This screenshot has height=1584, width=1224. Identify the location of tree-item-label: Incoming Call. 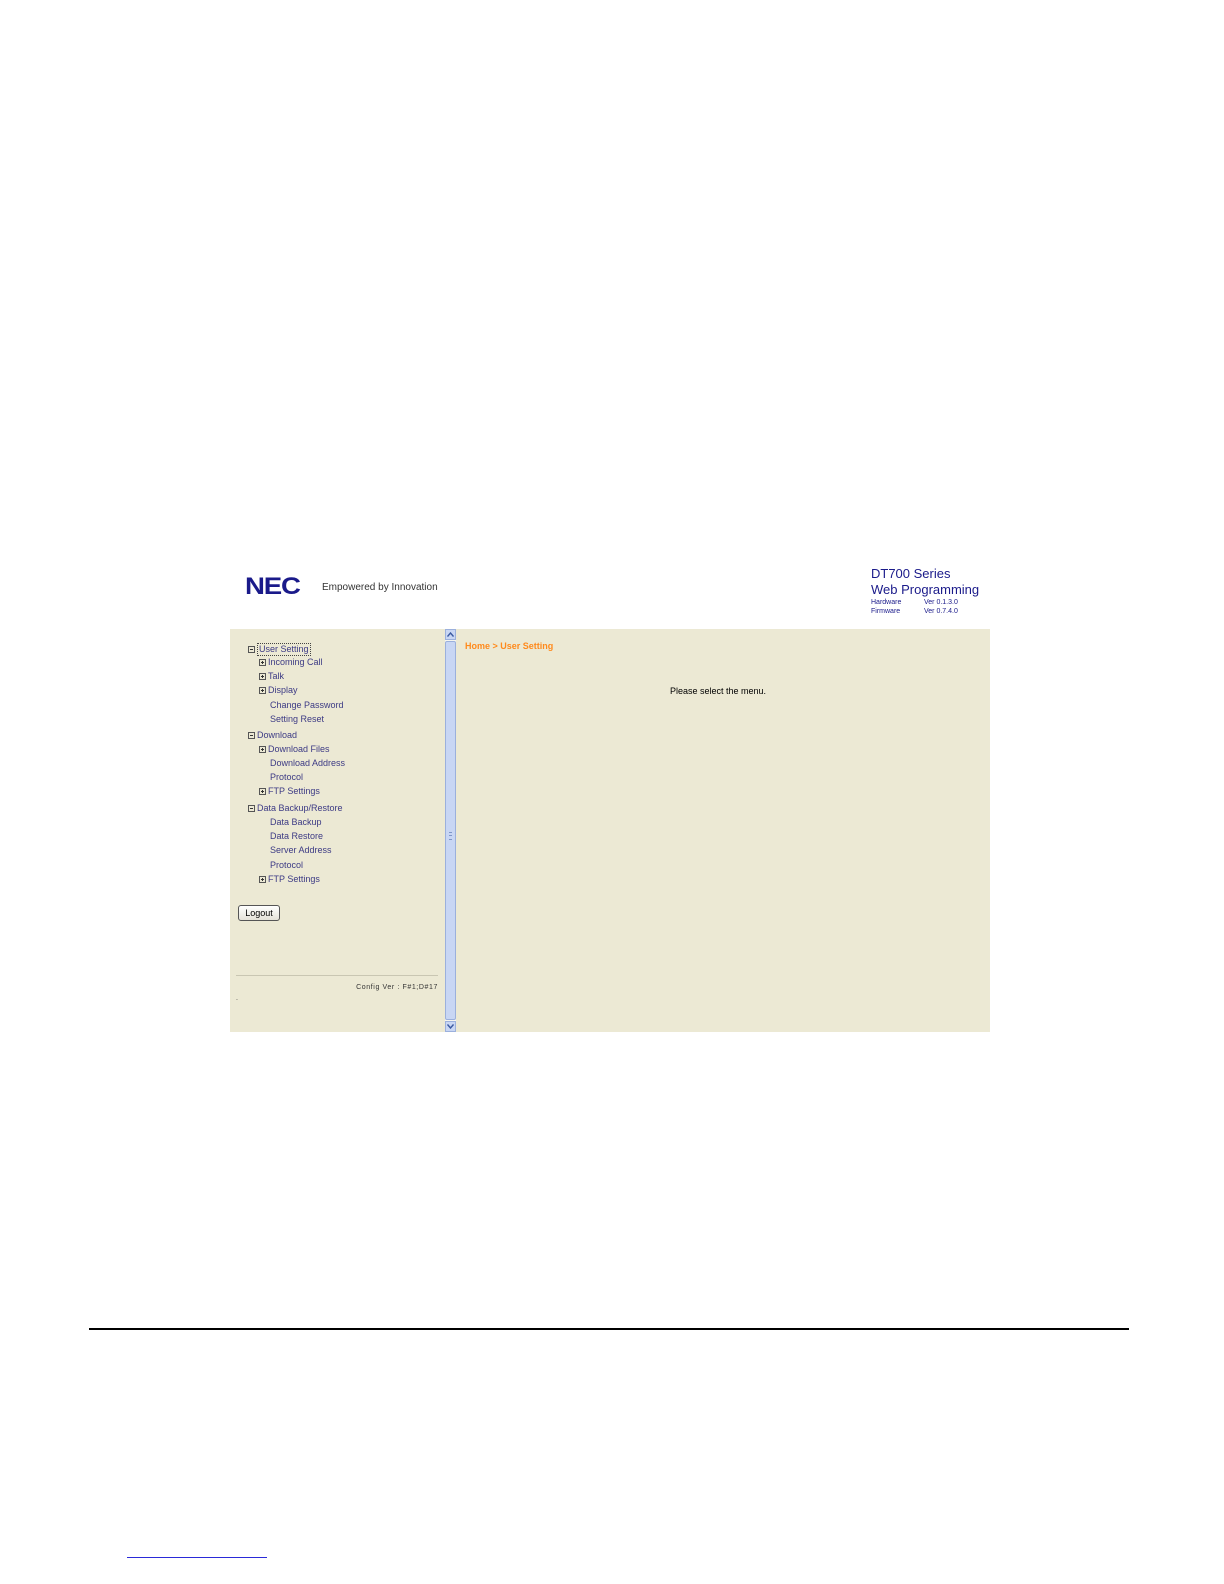
(295, 662).